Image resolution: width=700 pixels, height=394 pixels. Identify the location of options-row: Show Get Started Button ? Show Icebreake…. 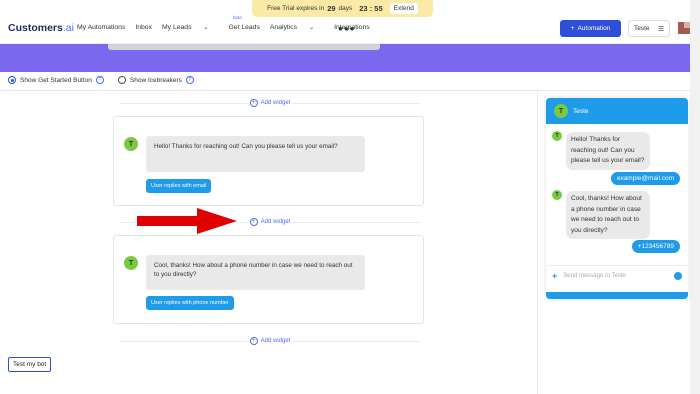
(101, 80).